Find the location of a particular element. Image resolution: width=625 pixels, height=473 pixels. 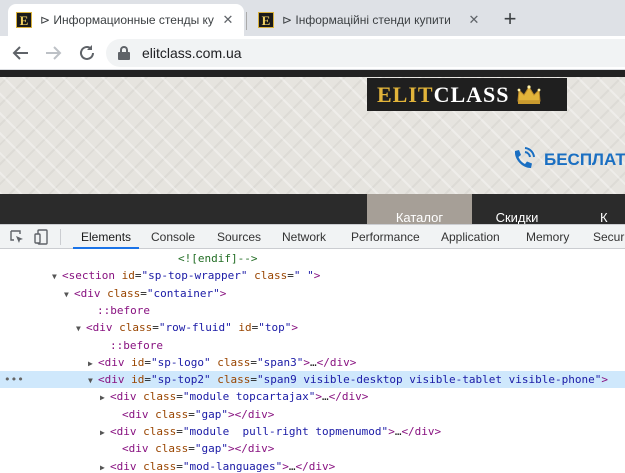

devtools-tab-security: Securi is located at coordinates (609, 237).